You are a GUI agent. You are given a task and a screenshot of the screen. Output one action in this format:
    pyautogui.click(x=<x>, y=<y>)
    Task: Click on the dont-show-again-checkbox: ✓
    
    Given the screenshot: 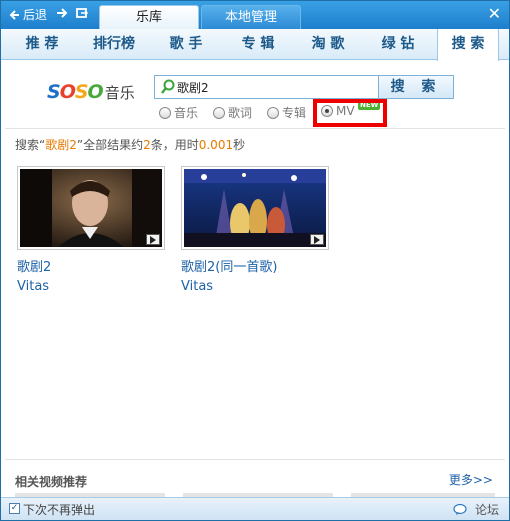 What is the action you would take?
    pyautogui.click(x=14, y=508)
    